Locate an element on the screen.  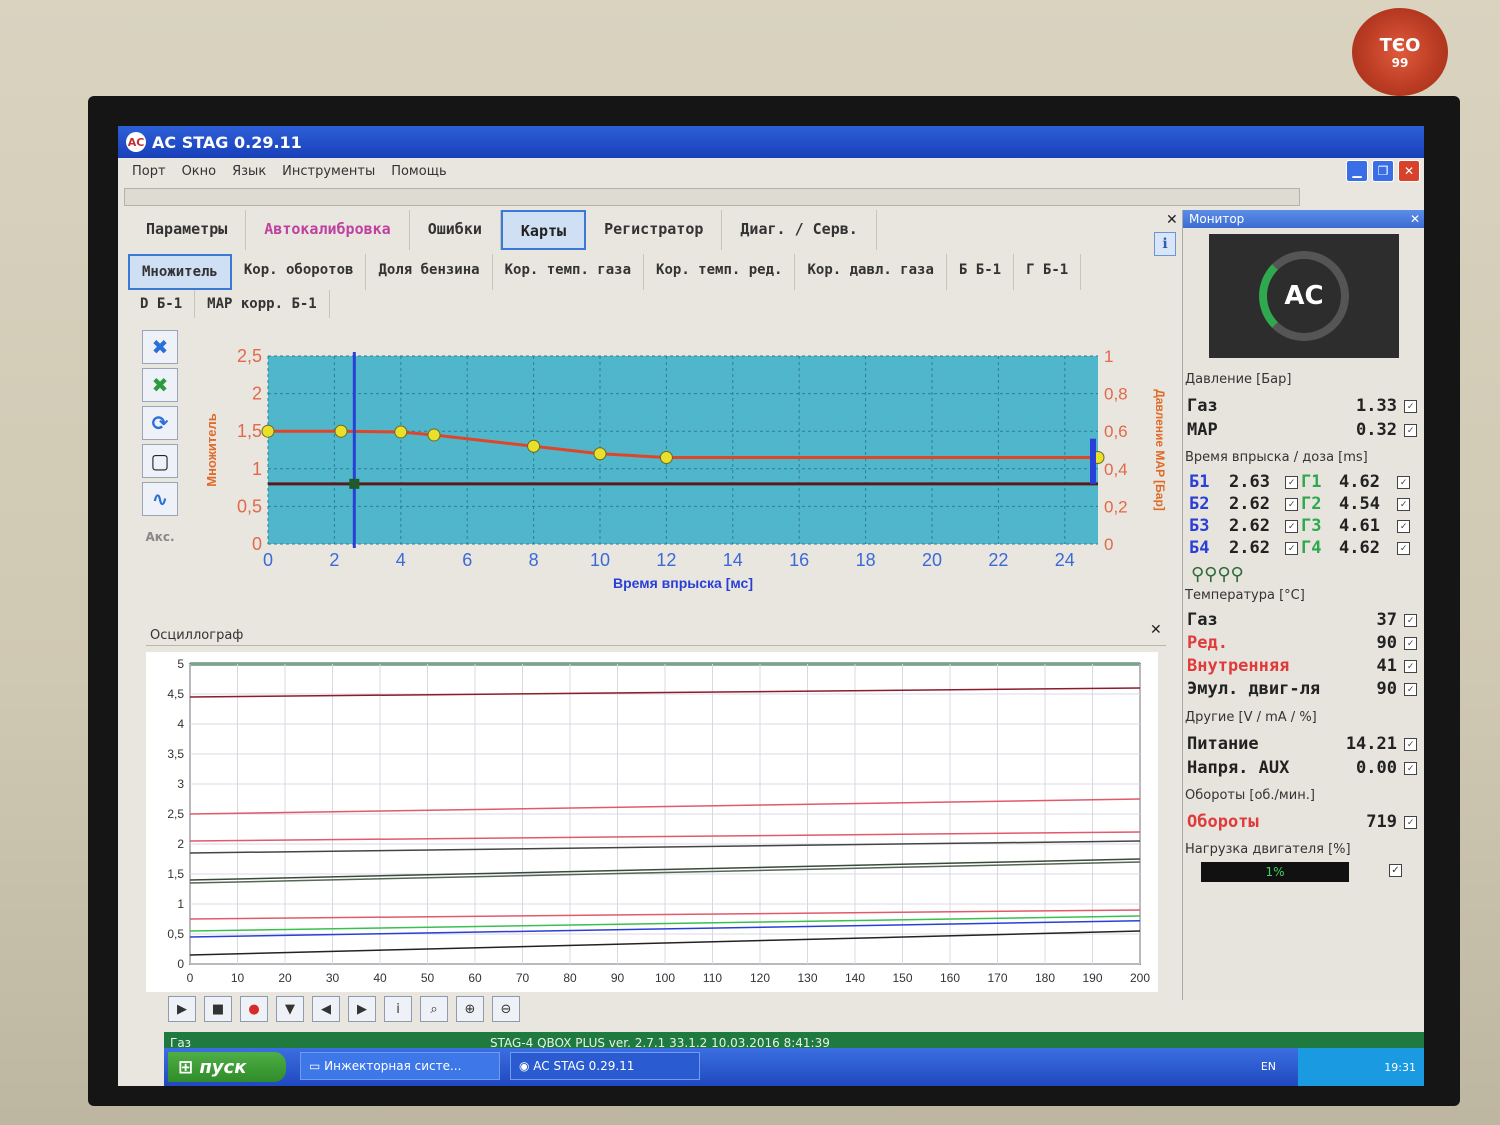
close-button: ✕ is located at coordinates (1409, 171).